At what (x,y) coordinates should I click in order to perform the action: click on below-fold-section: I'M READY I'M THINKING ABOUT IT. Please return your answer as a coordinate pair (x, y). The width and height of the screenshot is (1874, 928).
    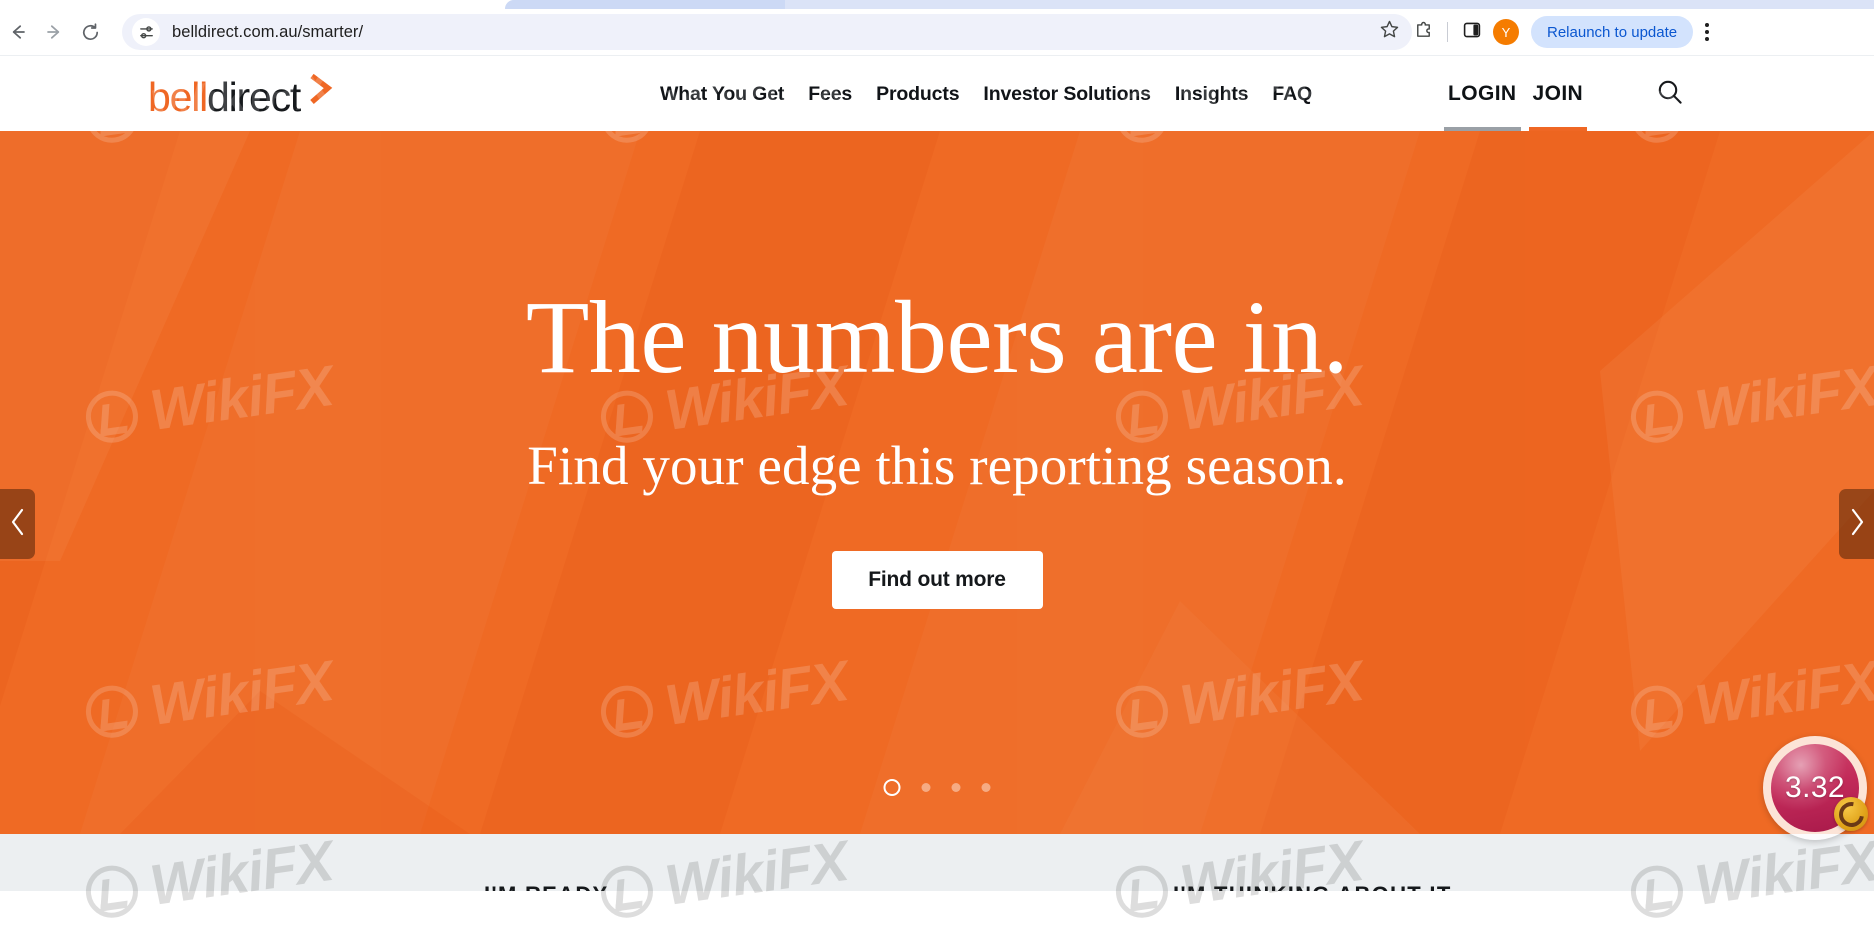
    Looking at the image, I should click on (937, 862).